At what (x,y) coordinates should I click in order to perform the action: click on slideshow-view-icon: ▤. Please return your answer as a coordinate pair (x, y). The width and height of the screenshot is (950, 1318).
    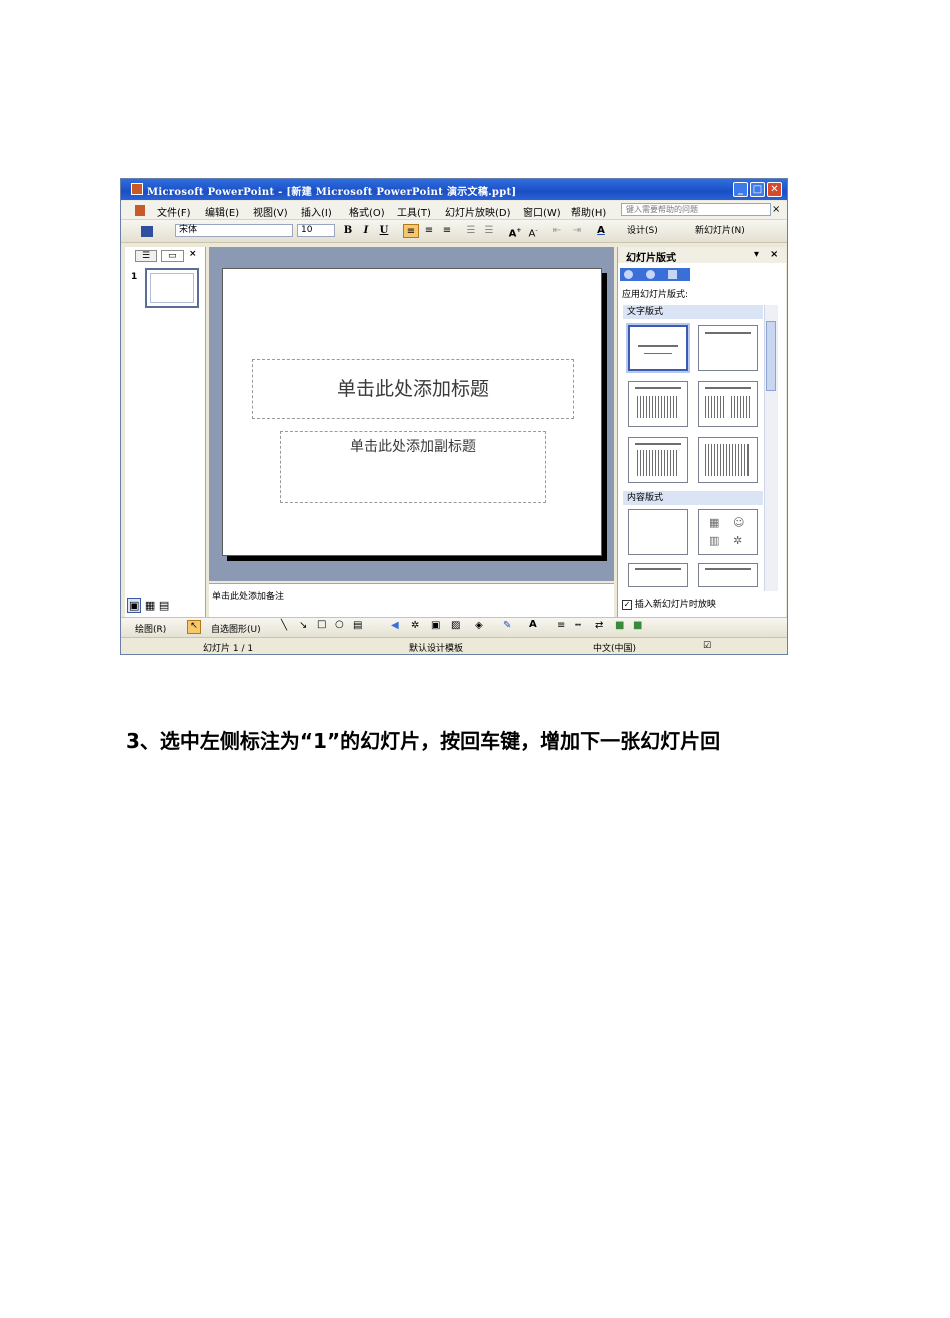
    Looking at the image, I should click on (164, 605).